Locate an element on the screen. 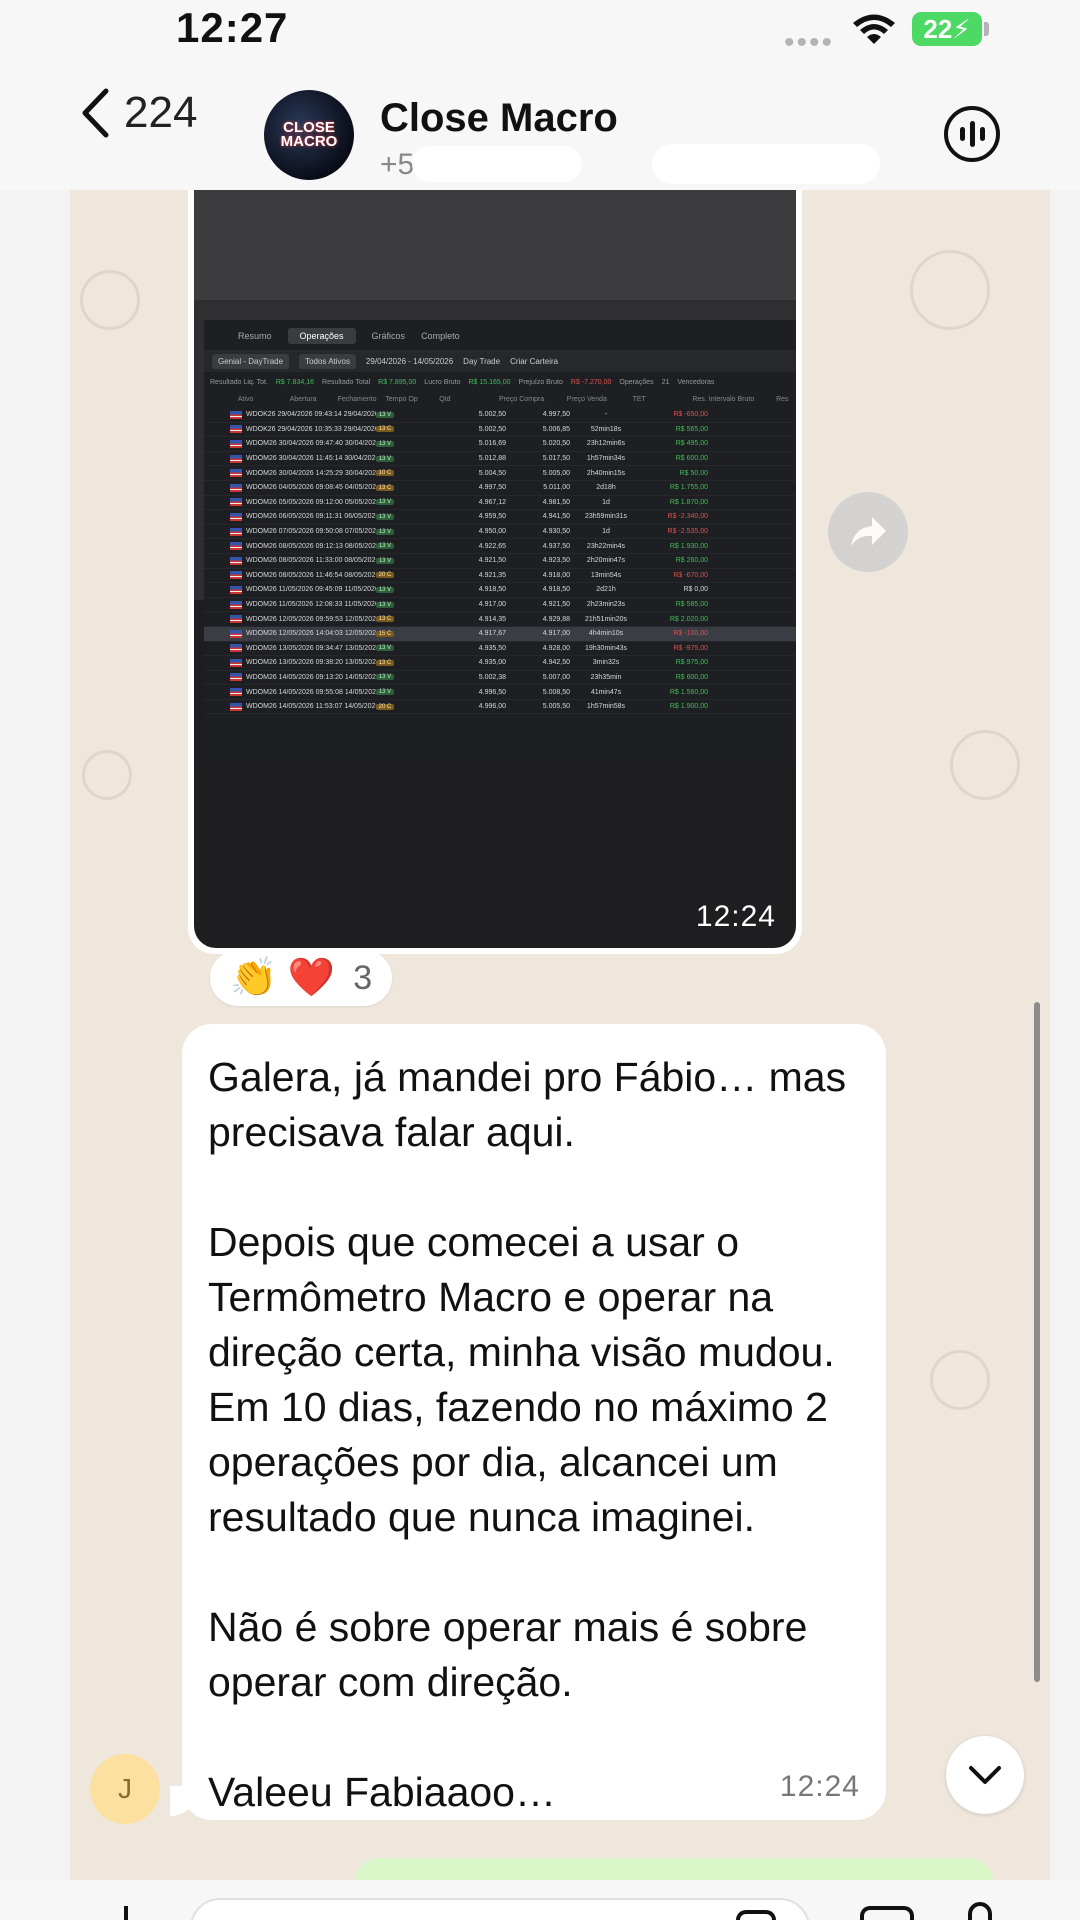 This screenshot has height=1920, width=1080. reaction-count: 3 is located at coordinates (363, 977).